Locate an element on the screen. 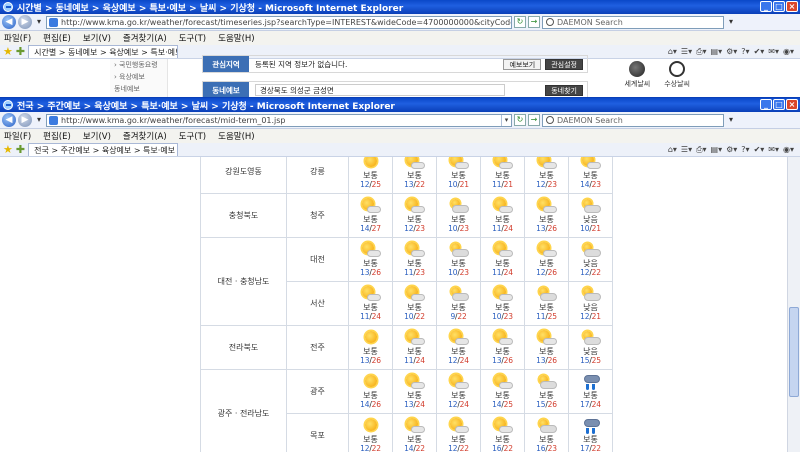 This screenshot has width=800, height=452. world-weather-link: 세계날씨 is located at coordinates (637, 75).